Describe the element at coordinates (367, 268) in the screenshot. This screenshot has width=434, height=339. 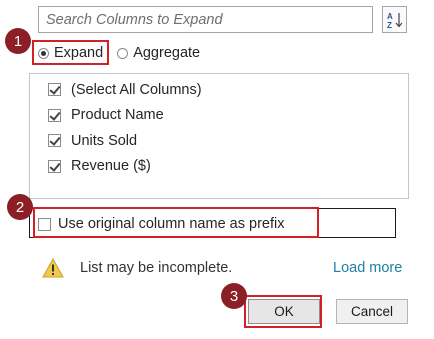
I see `load-more-link: Load more` at that location.